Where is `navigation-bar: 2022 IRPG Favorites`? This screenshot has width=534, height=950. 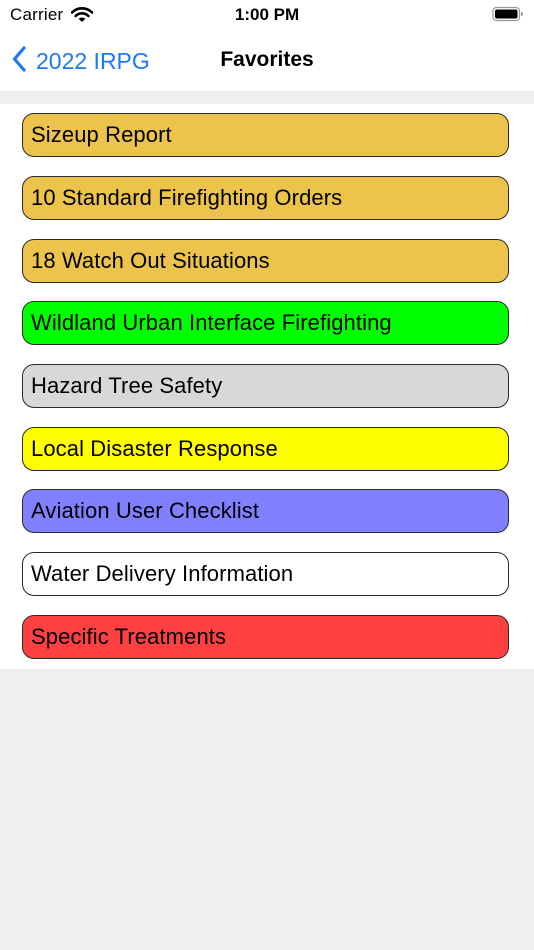
navigation-bar: 2022 IRPG Favorites is located at coordinates (267, 60).